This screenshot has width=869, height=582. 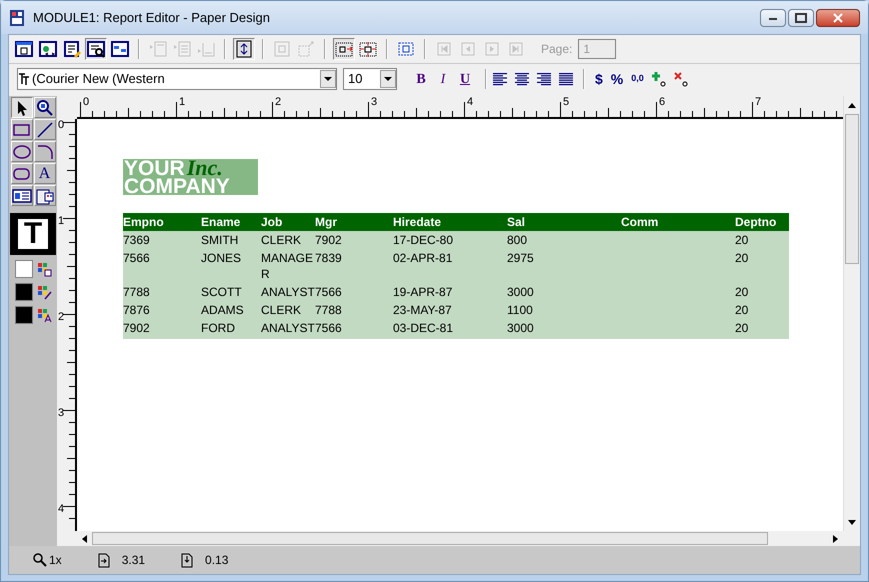 What do you see at coordinates (517, 240) in the screenshot?
I see `table-cell-text: 800` at bounding box center [517, 240].